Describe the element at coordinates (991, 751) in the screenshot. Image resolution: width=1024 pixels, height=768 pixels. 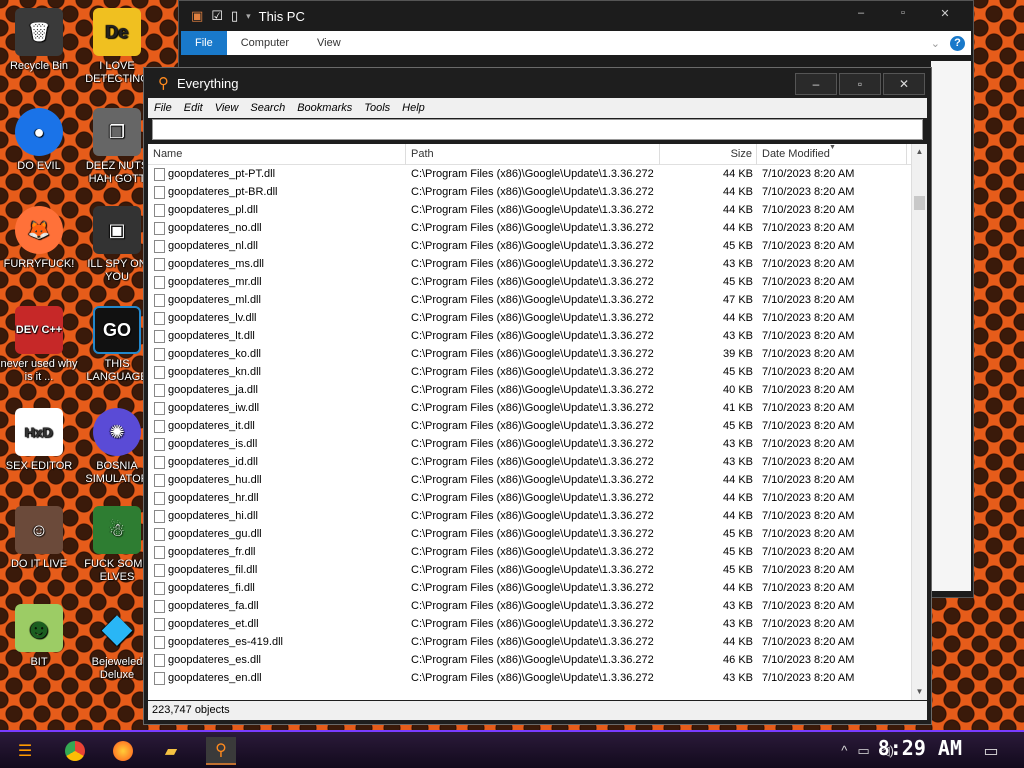
I see `notification-icon: ▭` at that location.